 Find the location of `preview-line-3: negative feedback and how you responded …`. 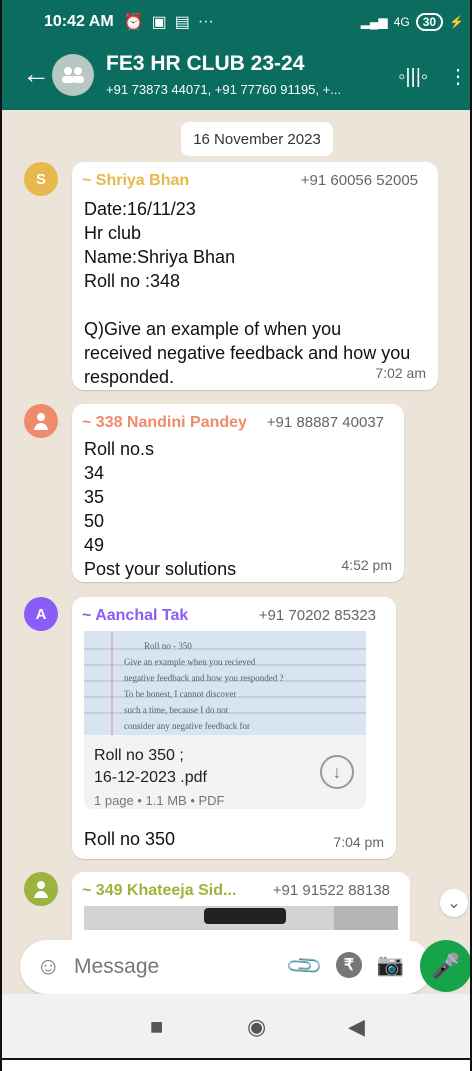

preview-line-3: negative feedback and how you responded … is located at coordinates (203, 678).